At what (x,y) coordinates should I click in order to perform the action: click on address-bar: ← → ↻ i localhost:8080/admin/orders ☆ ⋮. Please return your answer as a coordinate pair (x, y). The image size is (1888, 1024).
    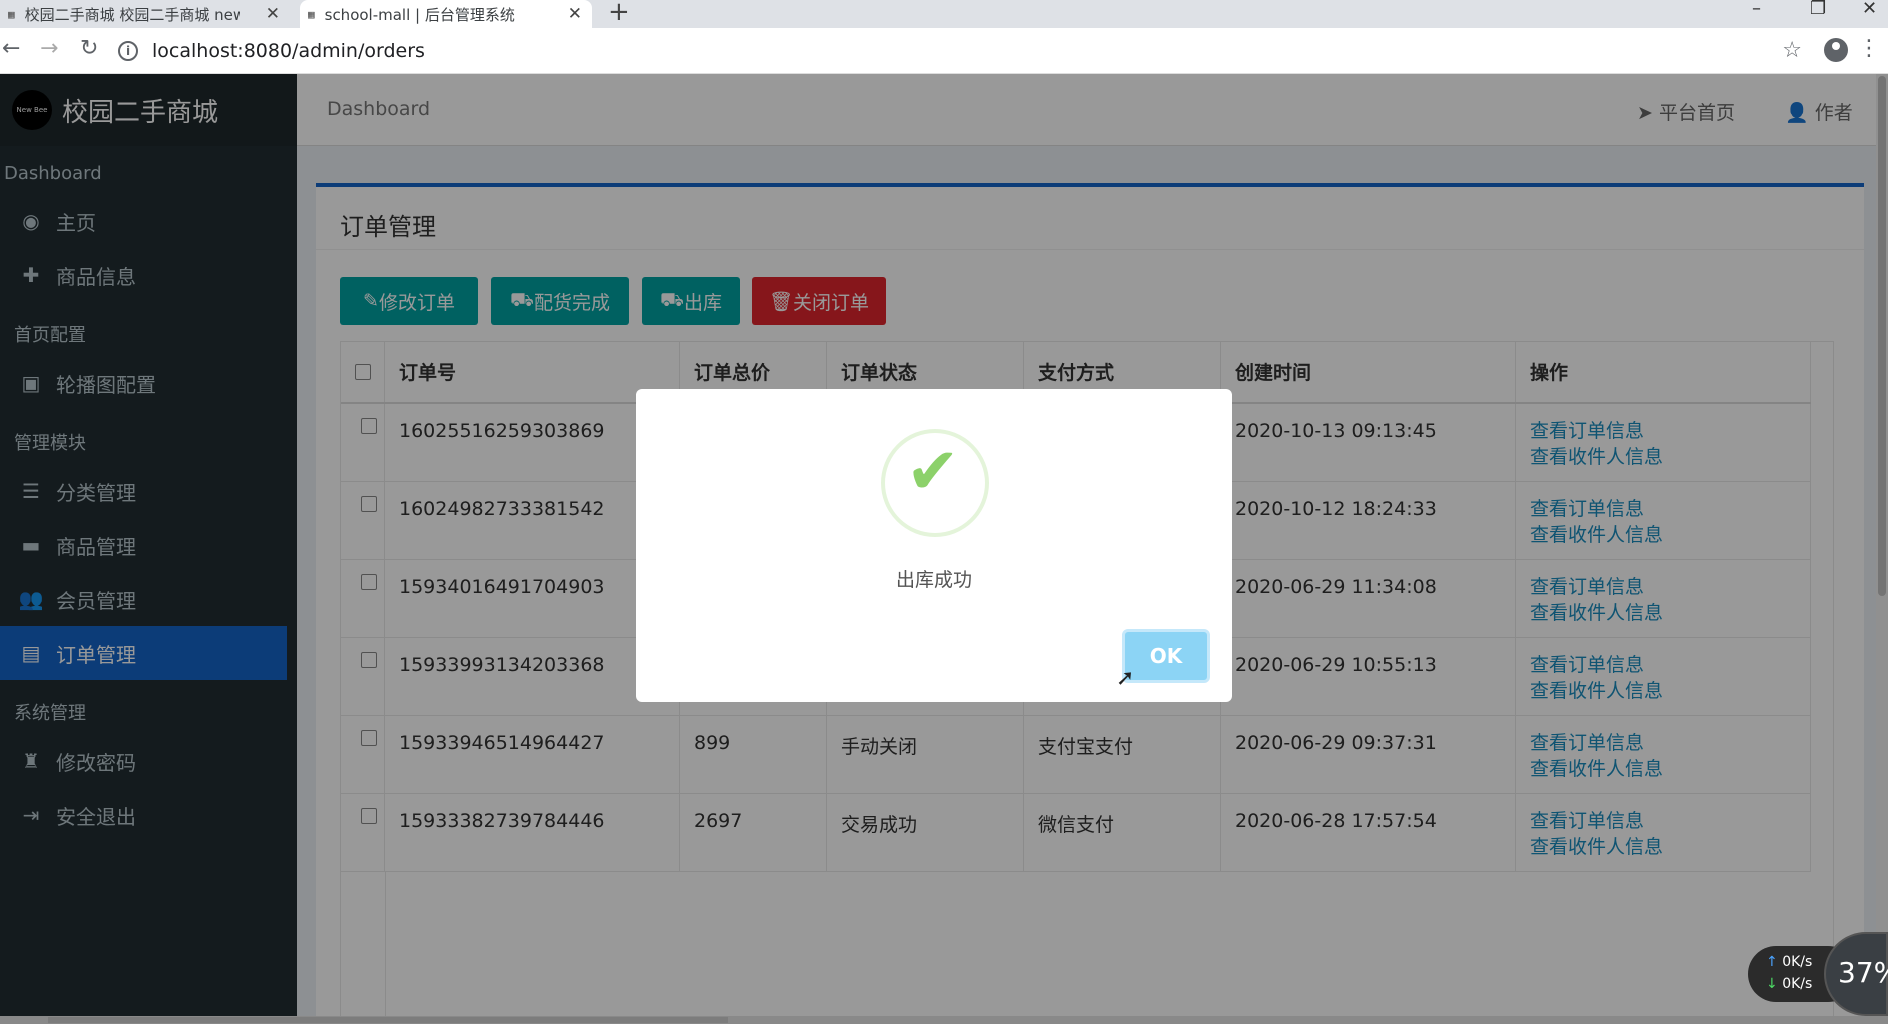
    Looking at the image, I should click on (944, 51).